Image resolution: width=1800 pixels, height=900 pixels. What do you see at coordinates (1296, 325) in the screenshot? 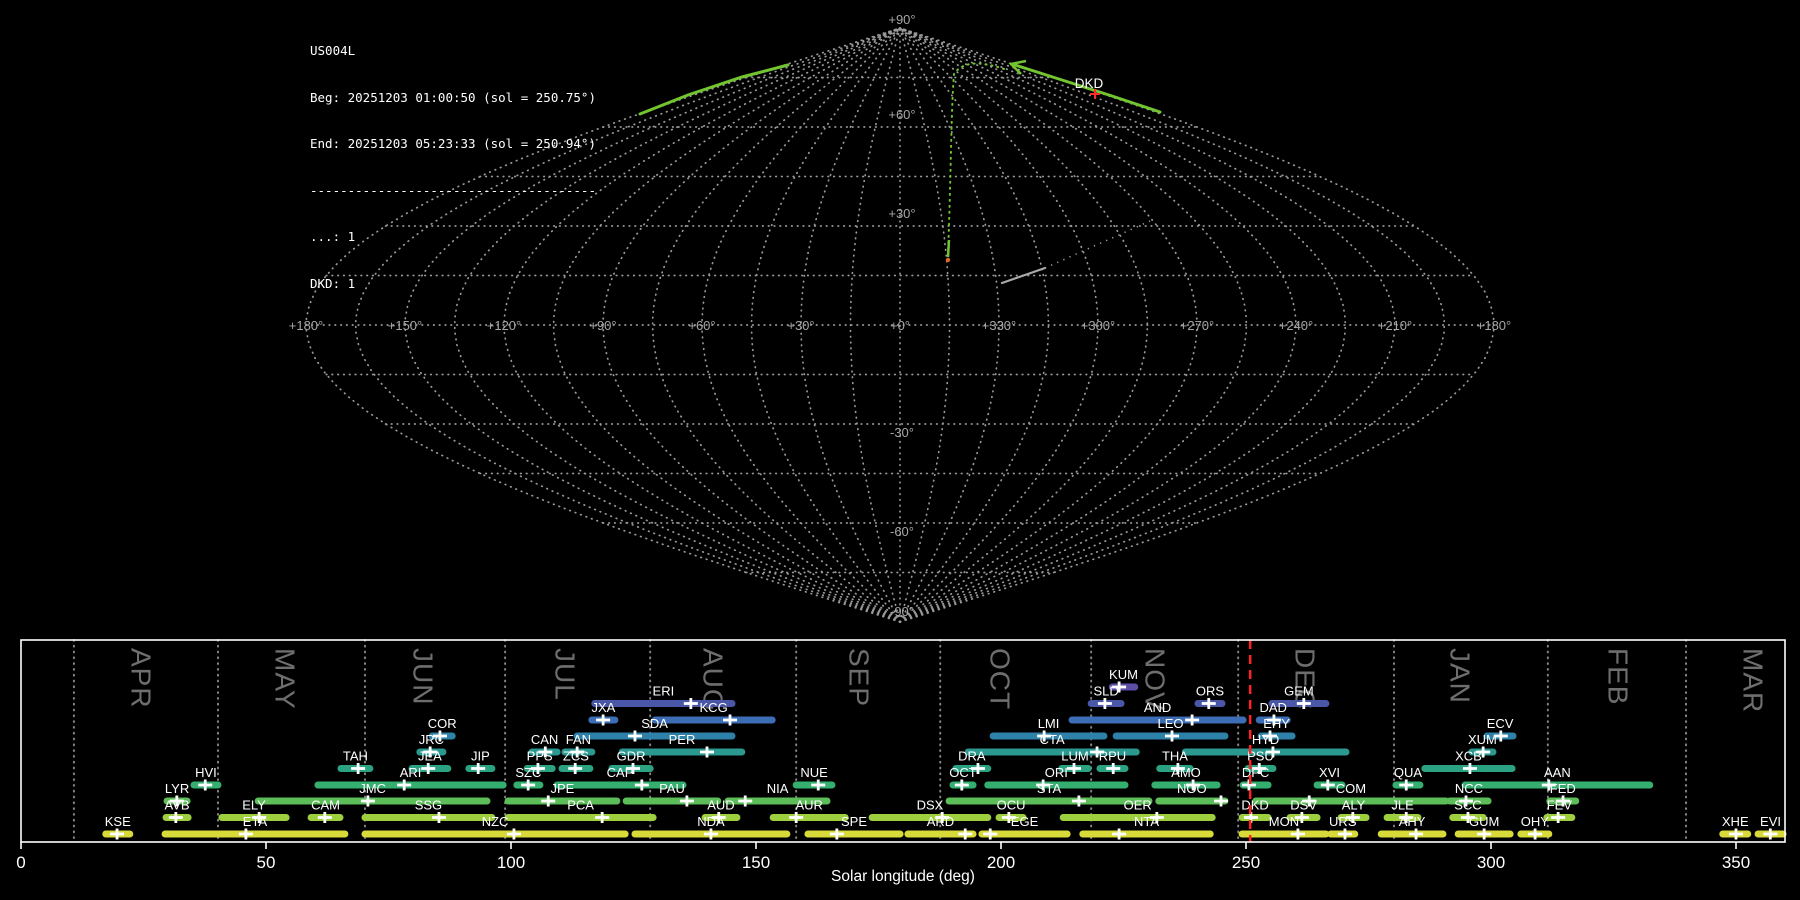
I see `longitude-label: +240°` at bounding box center [1296, 325].